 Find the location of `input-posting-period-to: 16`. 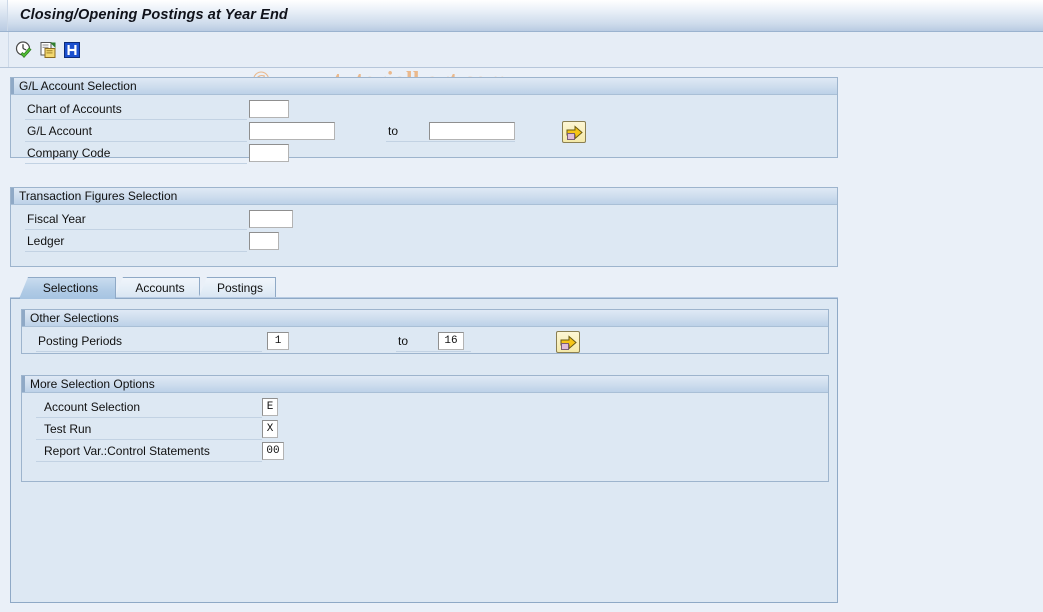

input-posting-period-to: 16 is located at coordinates (451, 341).